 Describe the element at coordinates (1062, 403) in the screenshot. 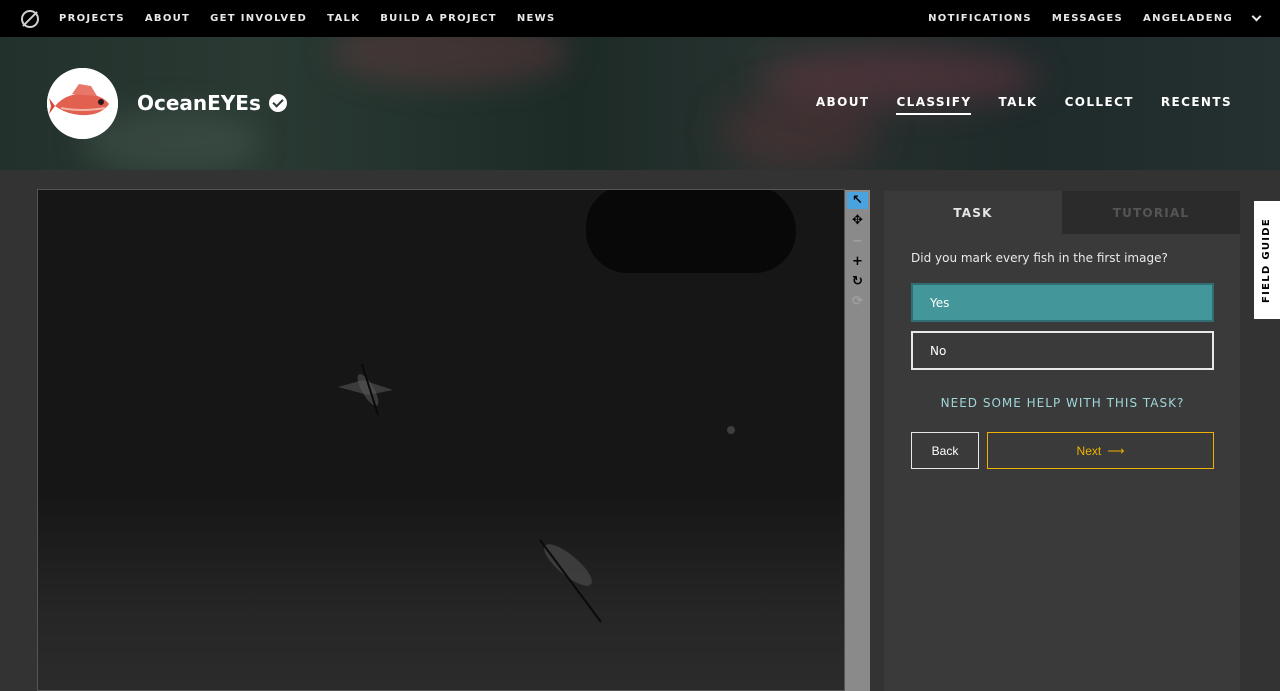

I see `task-help-link: NEED SOME HELP WITH THIS TASK?` at that location.